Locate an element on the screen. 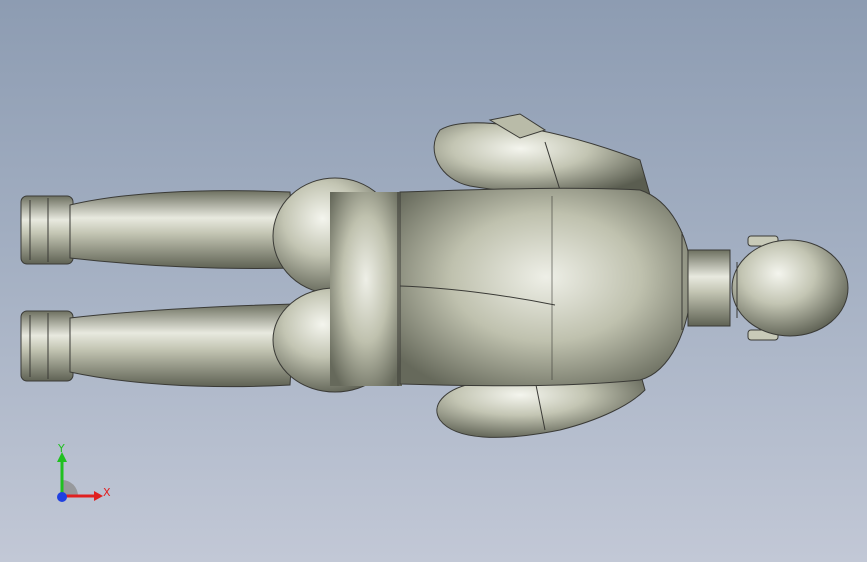 Image resolution: width=867 pixels, height=562 pixels. hips is located at coordinates (339, 285).